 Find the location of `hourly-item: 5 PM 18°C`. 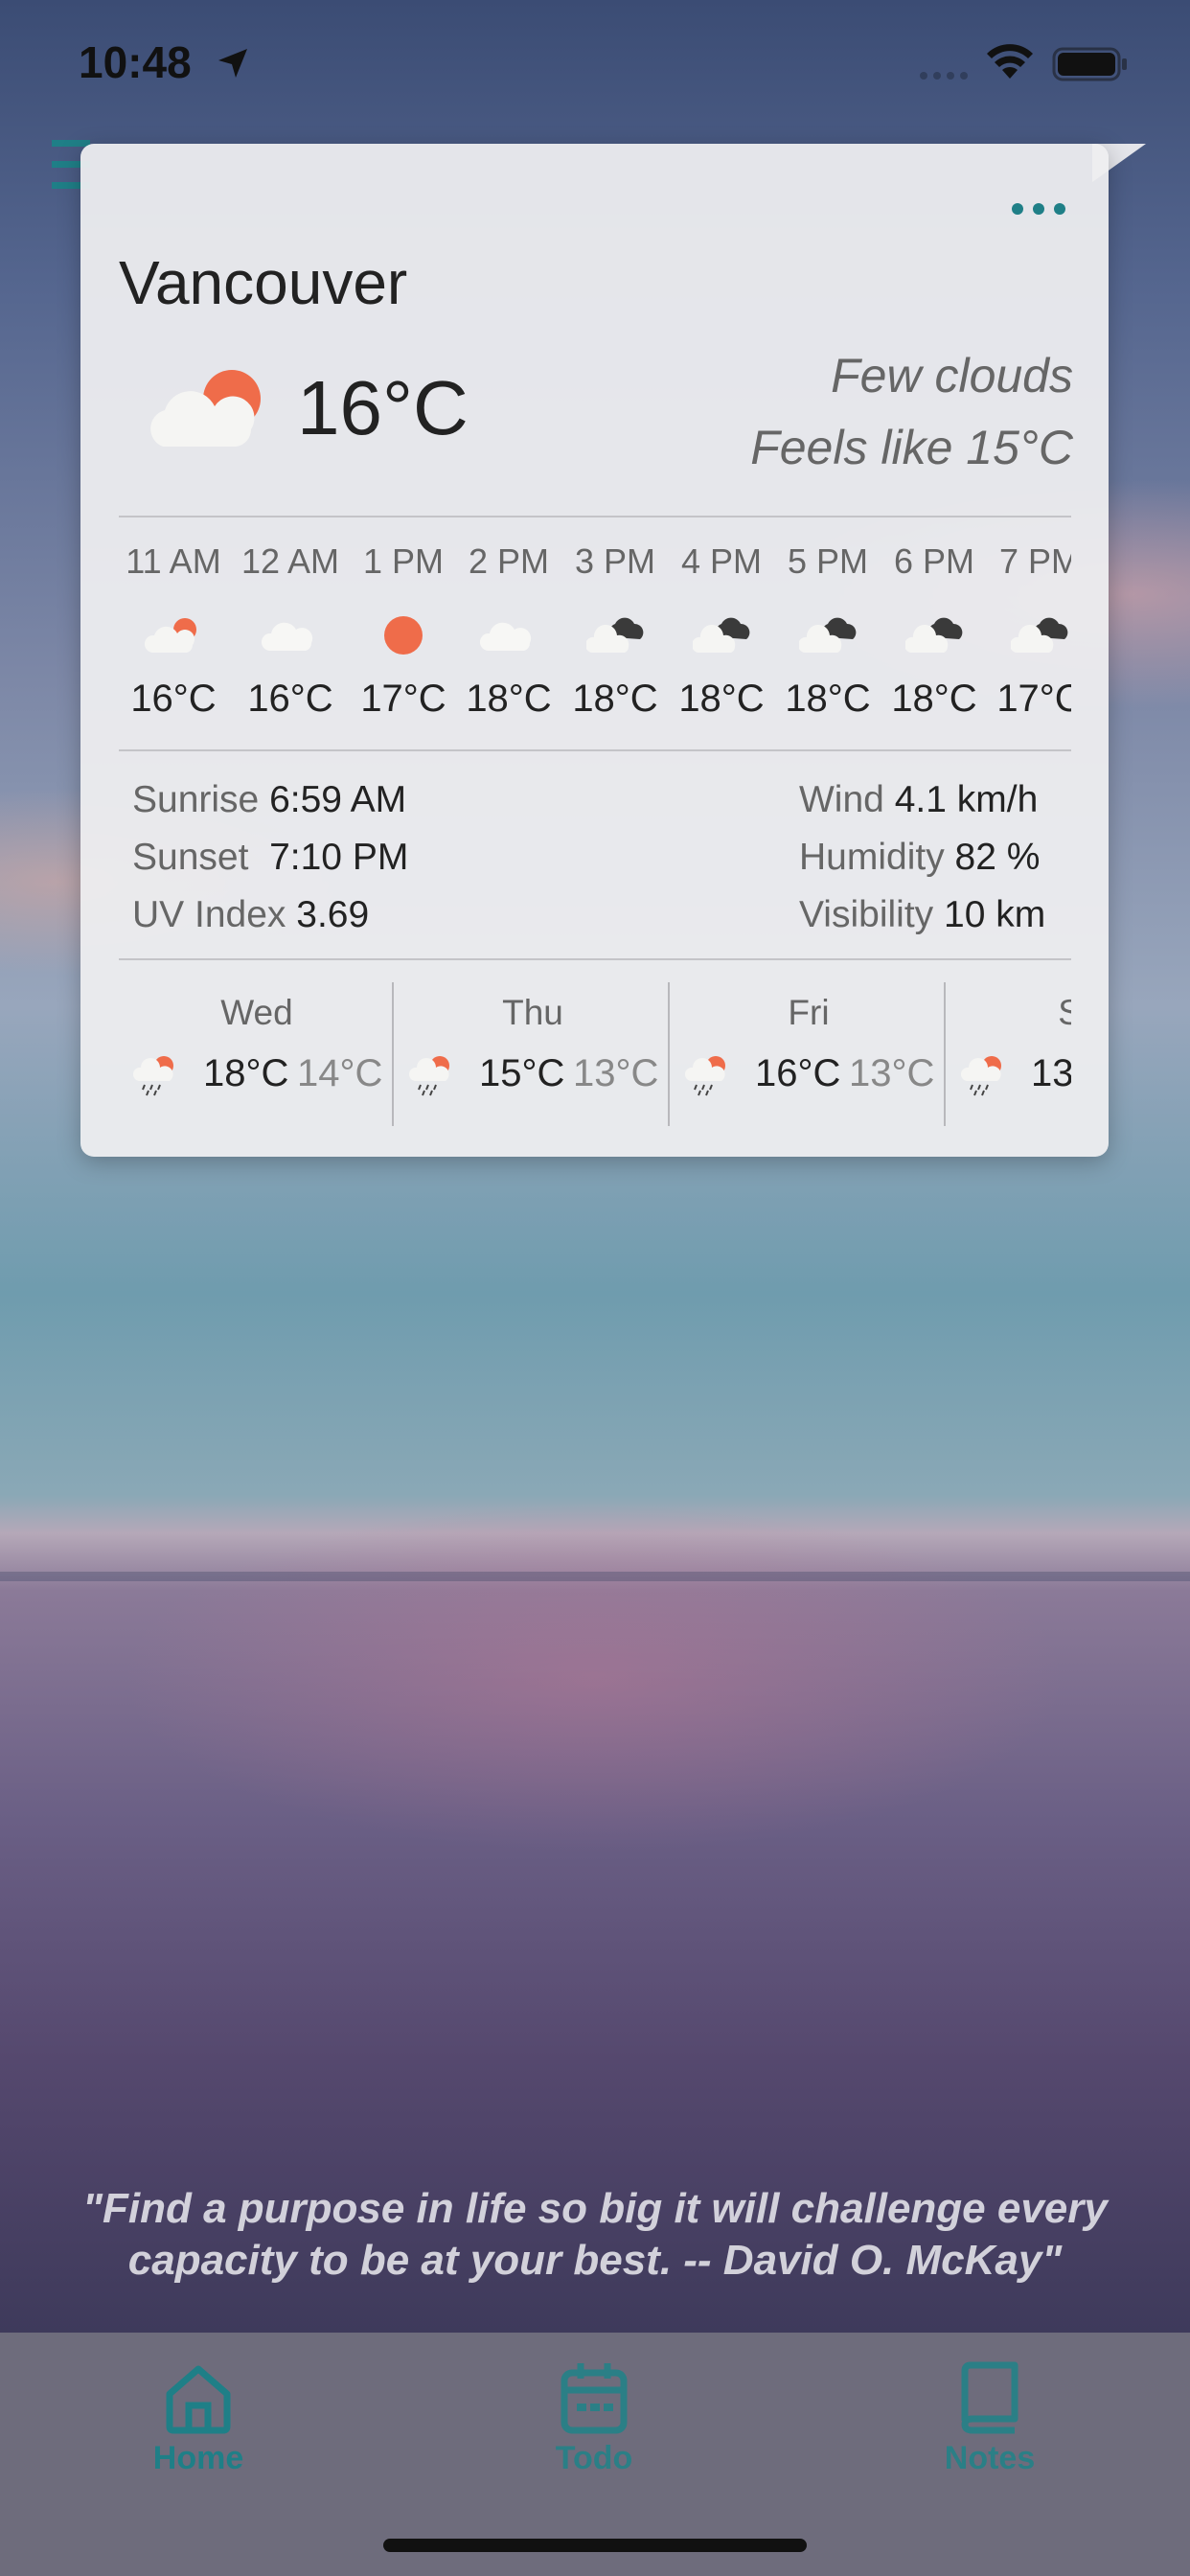

hourly-item: 5 PM 18°C is located at coordinates (828, 631).